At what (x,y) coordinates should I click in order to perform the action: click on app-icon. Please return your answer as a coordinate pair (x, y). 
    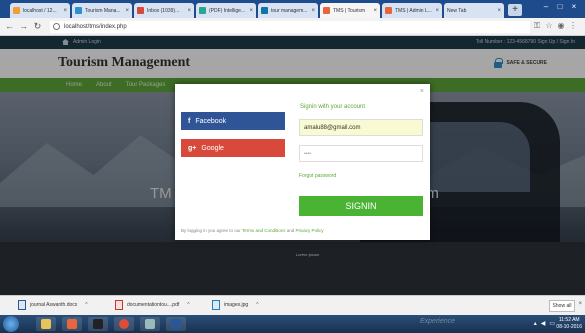
    Looking at the image, I should click on (150, 324).